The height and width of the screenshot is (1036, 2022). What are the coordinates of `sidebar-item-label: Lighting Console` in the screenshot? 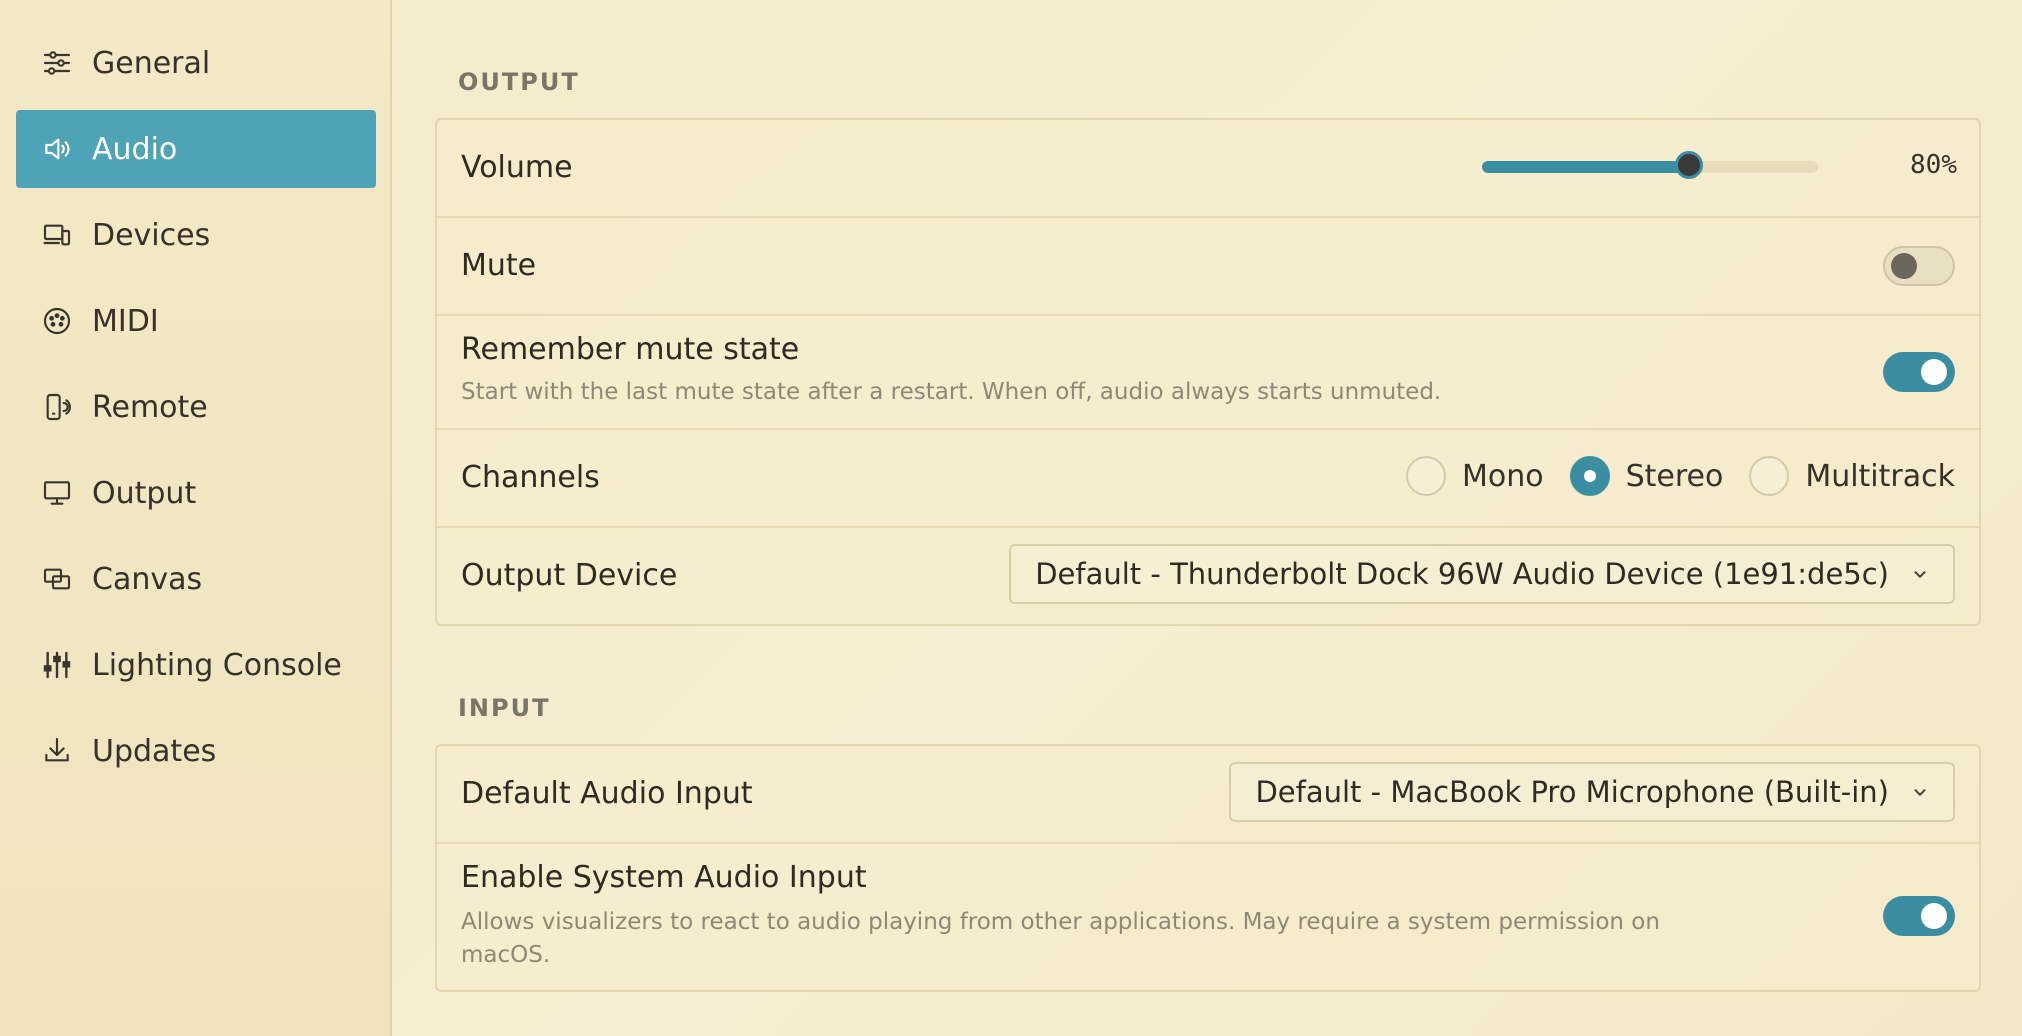 It's located at (217, 665).